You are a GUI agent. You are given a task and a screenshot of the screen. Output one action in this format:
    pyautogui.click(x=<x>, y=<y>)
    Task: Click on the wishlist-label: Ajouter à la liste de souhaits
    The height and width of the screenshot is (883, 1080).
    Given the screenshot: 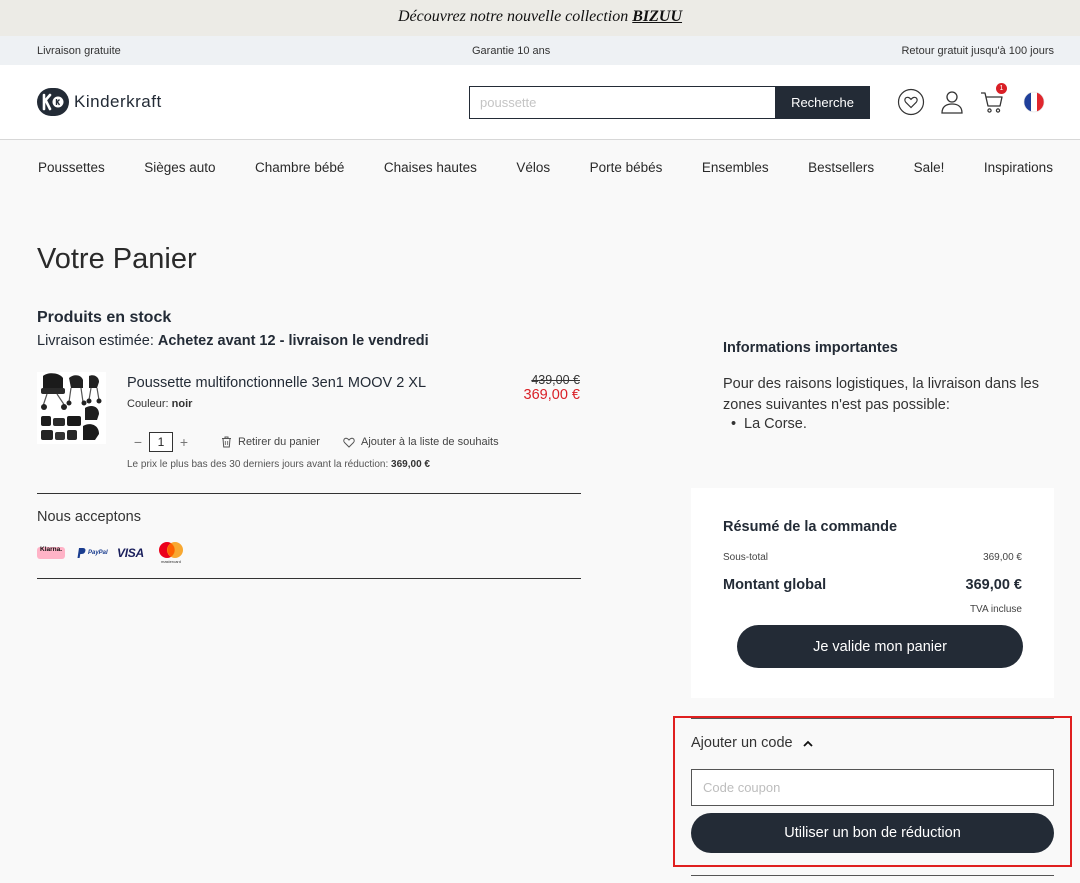 What is the action you would take?
    pyautogui.click(x=430, y=442)
    